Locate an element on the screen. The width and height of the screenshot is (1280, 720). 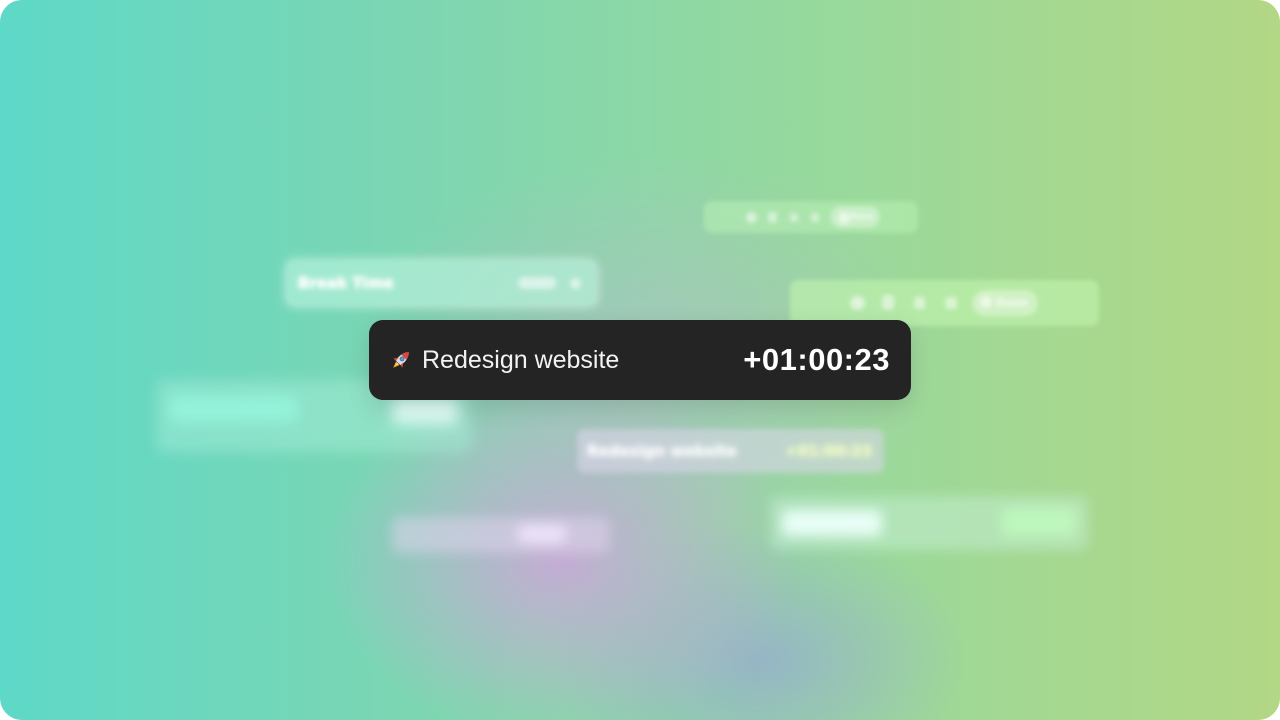
elapsed-timer: +01:00:23 is located at coordinates (816, 359).